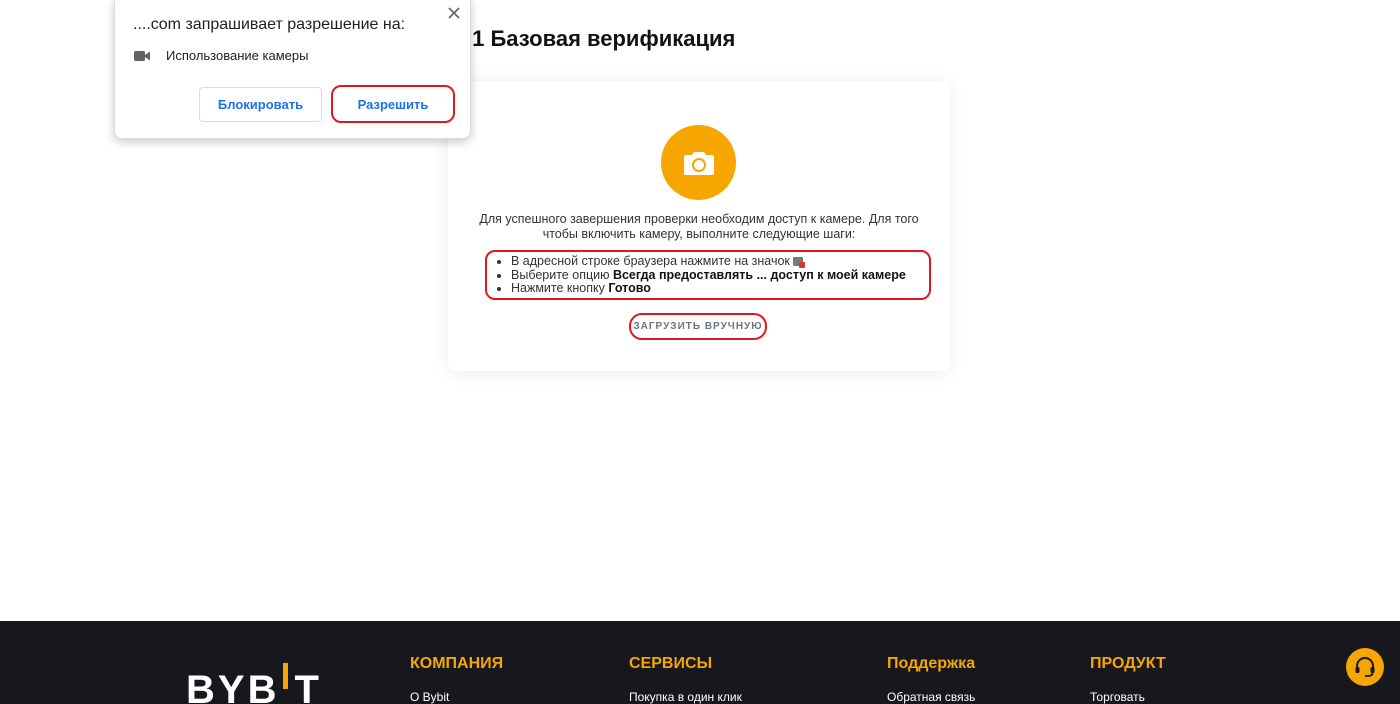 This screenshot has width=1400, height=704. I want to click on block-button: Блокировать, so click(260, 104).